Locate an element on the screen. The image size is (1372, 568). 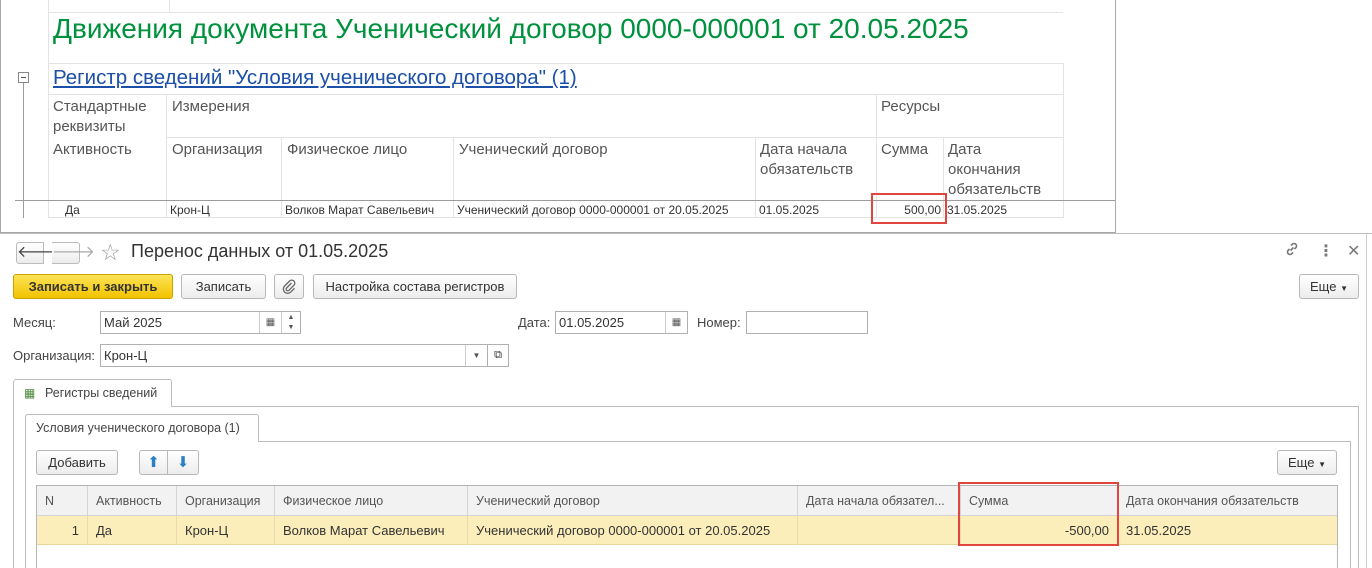
move-up-button: ⬆ is located at coordinates (153, 462).